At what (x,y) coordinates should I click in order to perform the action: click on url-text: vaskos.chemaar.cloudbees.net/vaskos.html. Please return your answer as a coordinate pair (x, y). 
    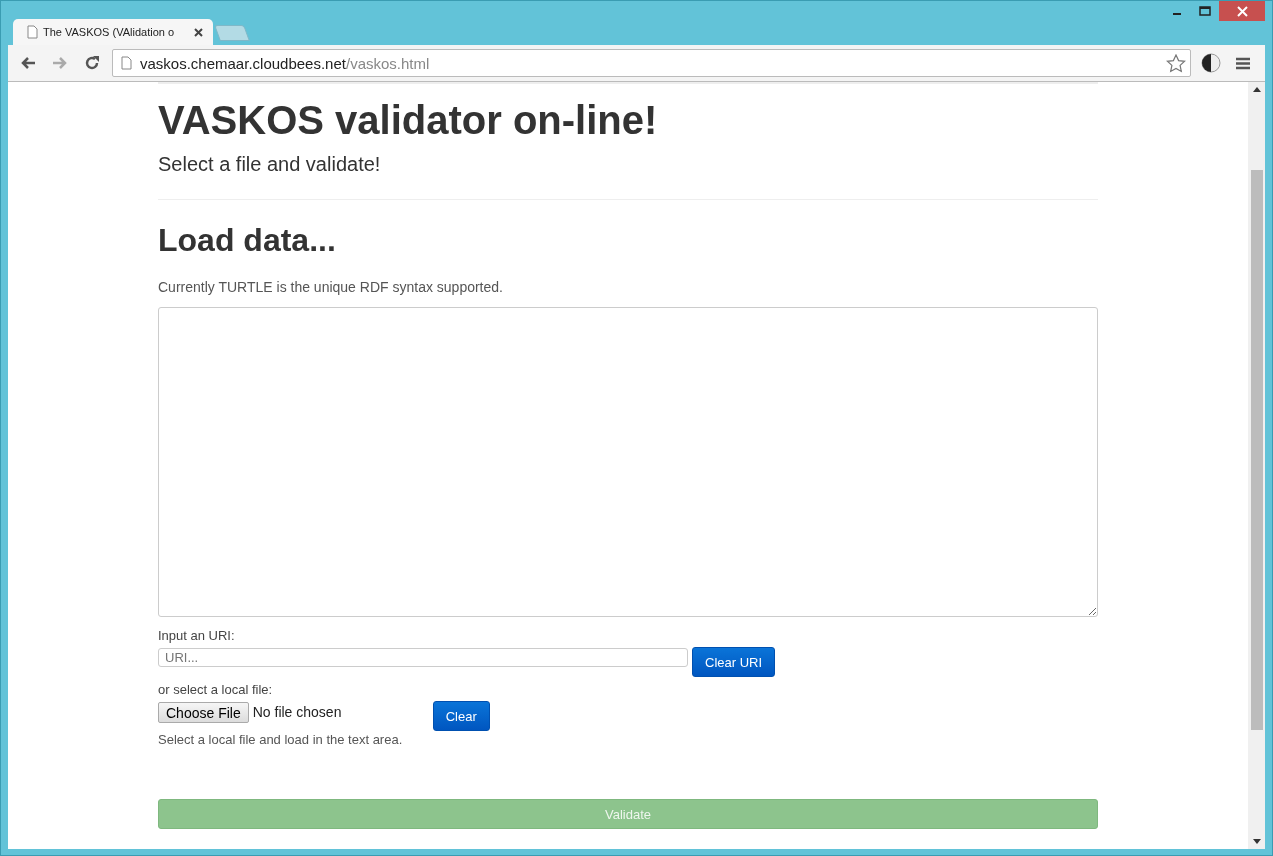
    Looking at the image, I should click on (285, 63).